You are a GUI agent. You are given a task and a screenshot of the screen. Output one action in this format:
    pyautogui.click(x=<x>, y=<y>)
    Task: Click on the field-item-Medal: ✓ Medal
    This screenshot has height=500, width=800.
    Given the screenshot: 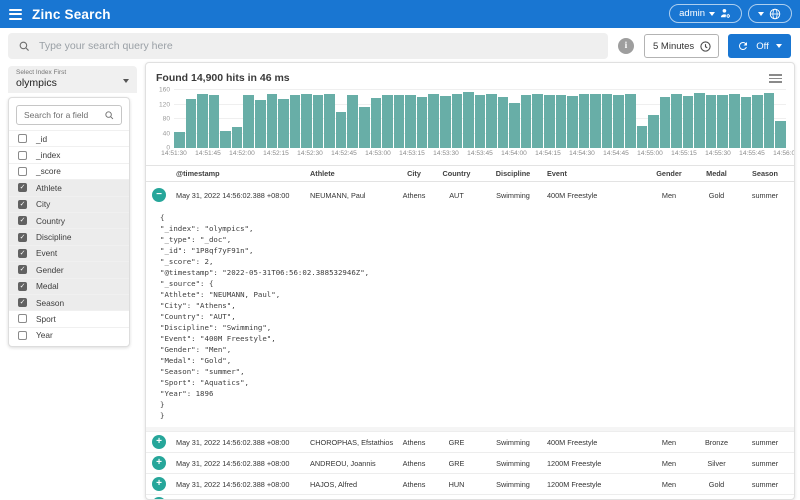 What is the action you would take?
    pyautogui.click(x=69, y=285)
    